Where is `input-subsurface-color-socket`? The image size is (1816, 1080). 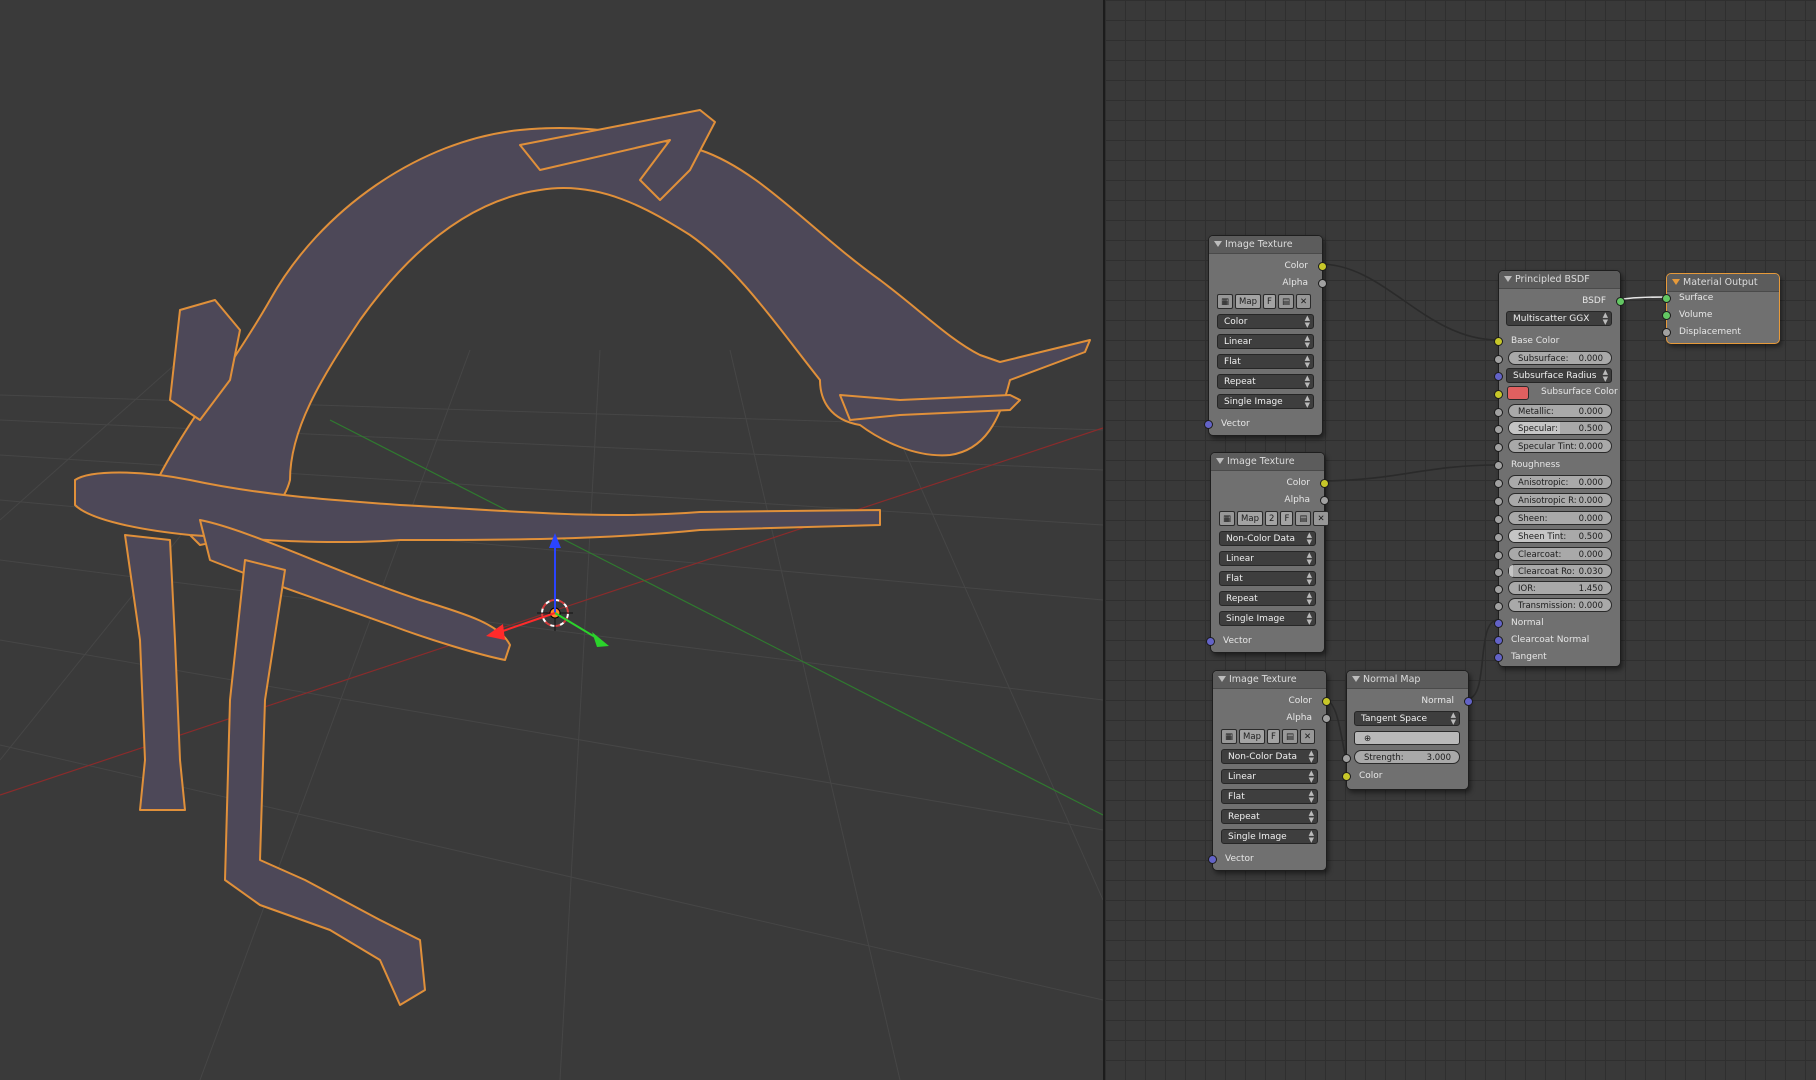 input-subsurface-color-socket is located at coordinates (1498, 394).